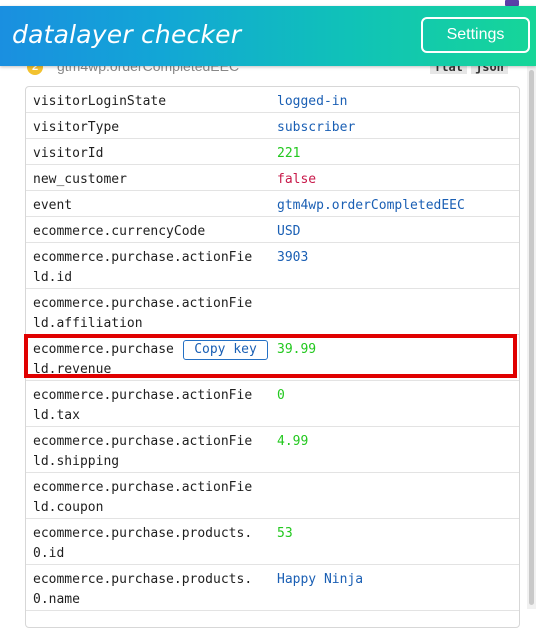 Image resolution: width=536 pixels, height=628 pixels. Describe the element at coordinates (53, 205) in the screenshot. I see `row-key: event` at that location.